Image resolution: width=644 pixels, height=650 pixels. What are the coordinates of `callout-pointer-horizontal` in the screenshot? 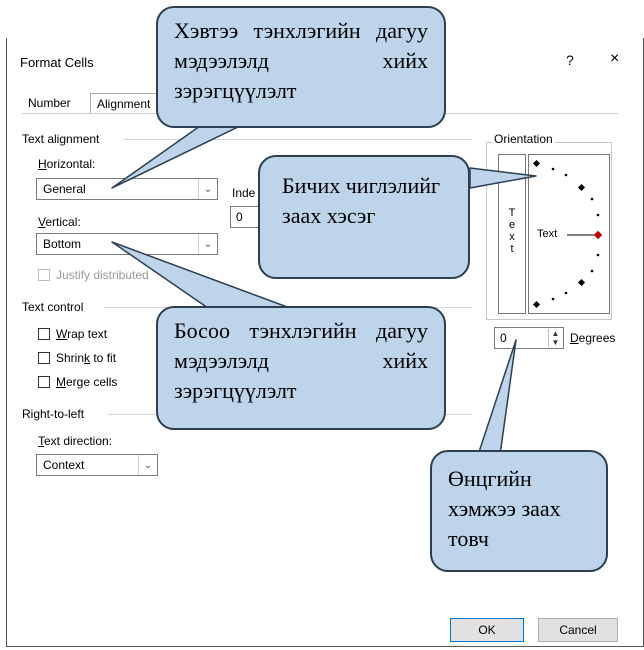 It's located at (176, 157).